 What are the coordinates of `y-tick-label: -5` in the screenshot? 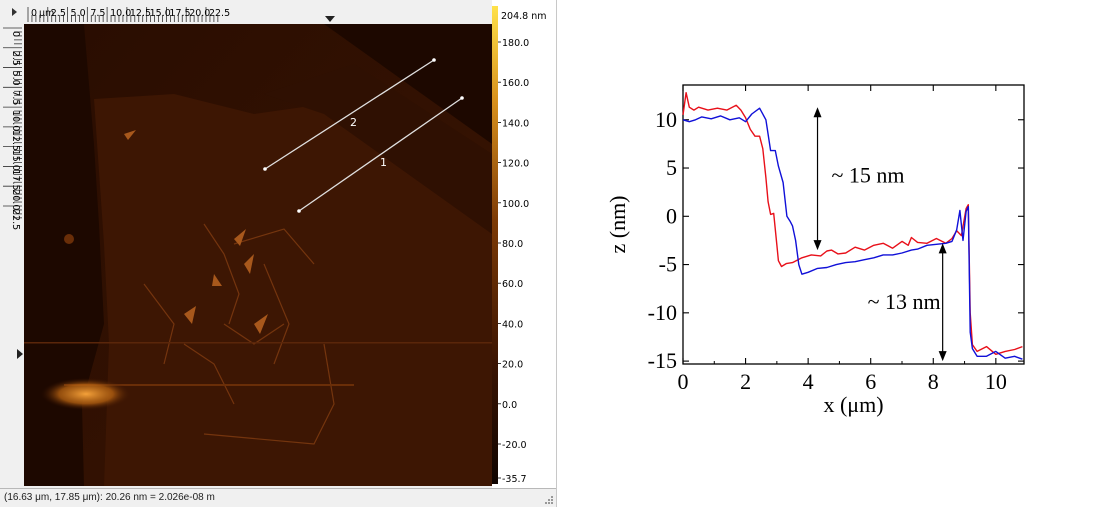 It's located at (668, 264).